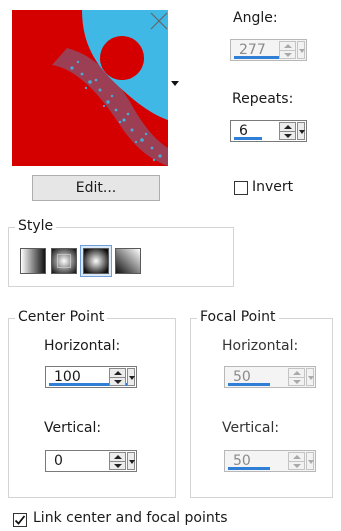 The height and width of the screenshot is (531, 341). What do you see at coordinates (61, 317) in the screenshot?
I see `center-point-title: Center Point` at bounding box center [61, 317].